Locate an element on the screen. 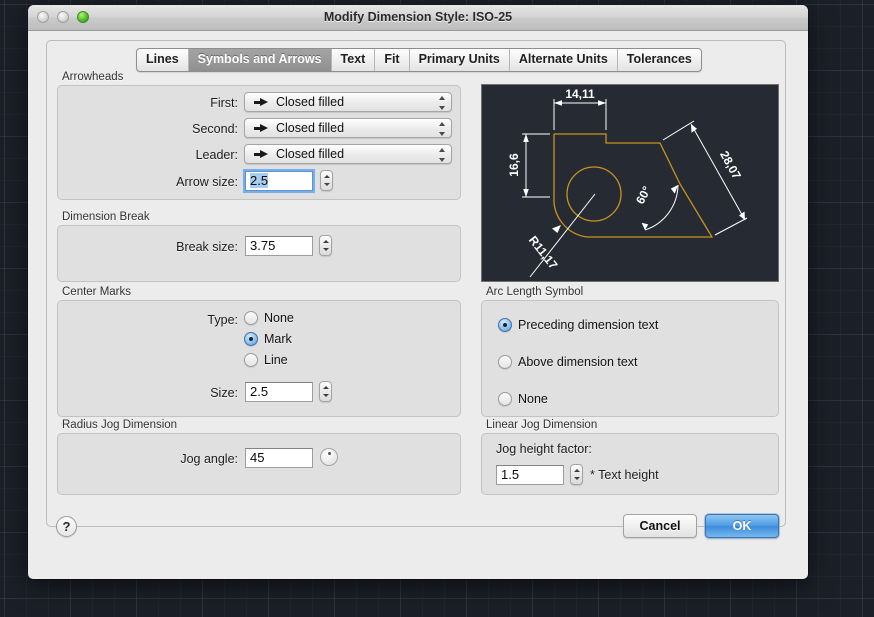 The image size is (874, 617). arrow-size-input: 2.5 is located at coordinates (279, 181).